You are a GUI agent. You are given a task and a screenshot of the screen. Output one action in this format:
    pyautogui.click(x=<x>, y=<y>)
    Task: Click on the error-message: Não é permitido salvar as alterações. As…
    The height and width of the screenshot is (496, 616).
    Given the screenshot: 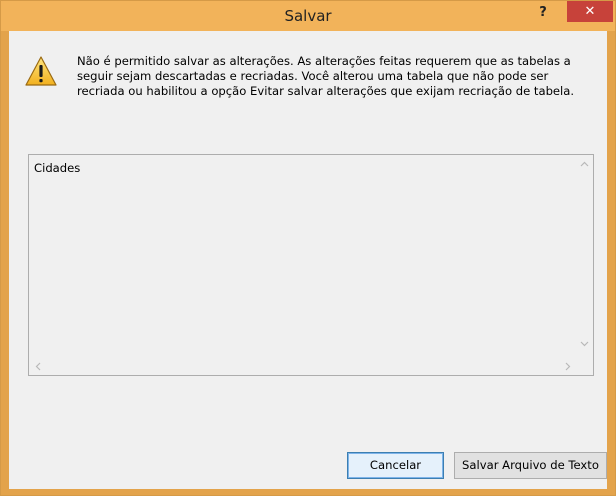 What is the action you would take?
    pyautogui.click(x=326, y=76)
    